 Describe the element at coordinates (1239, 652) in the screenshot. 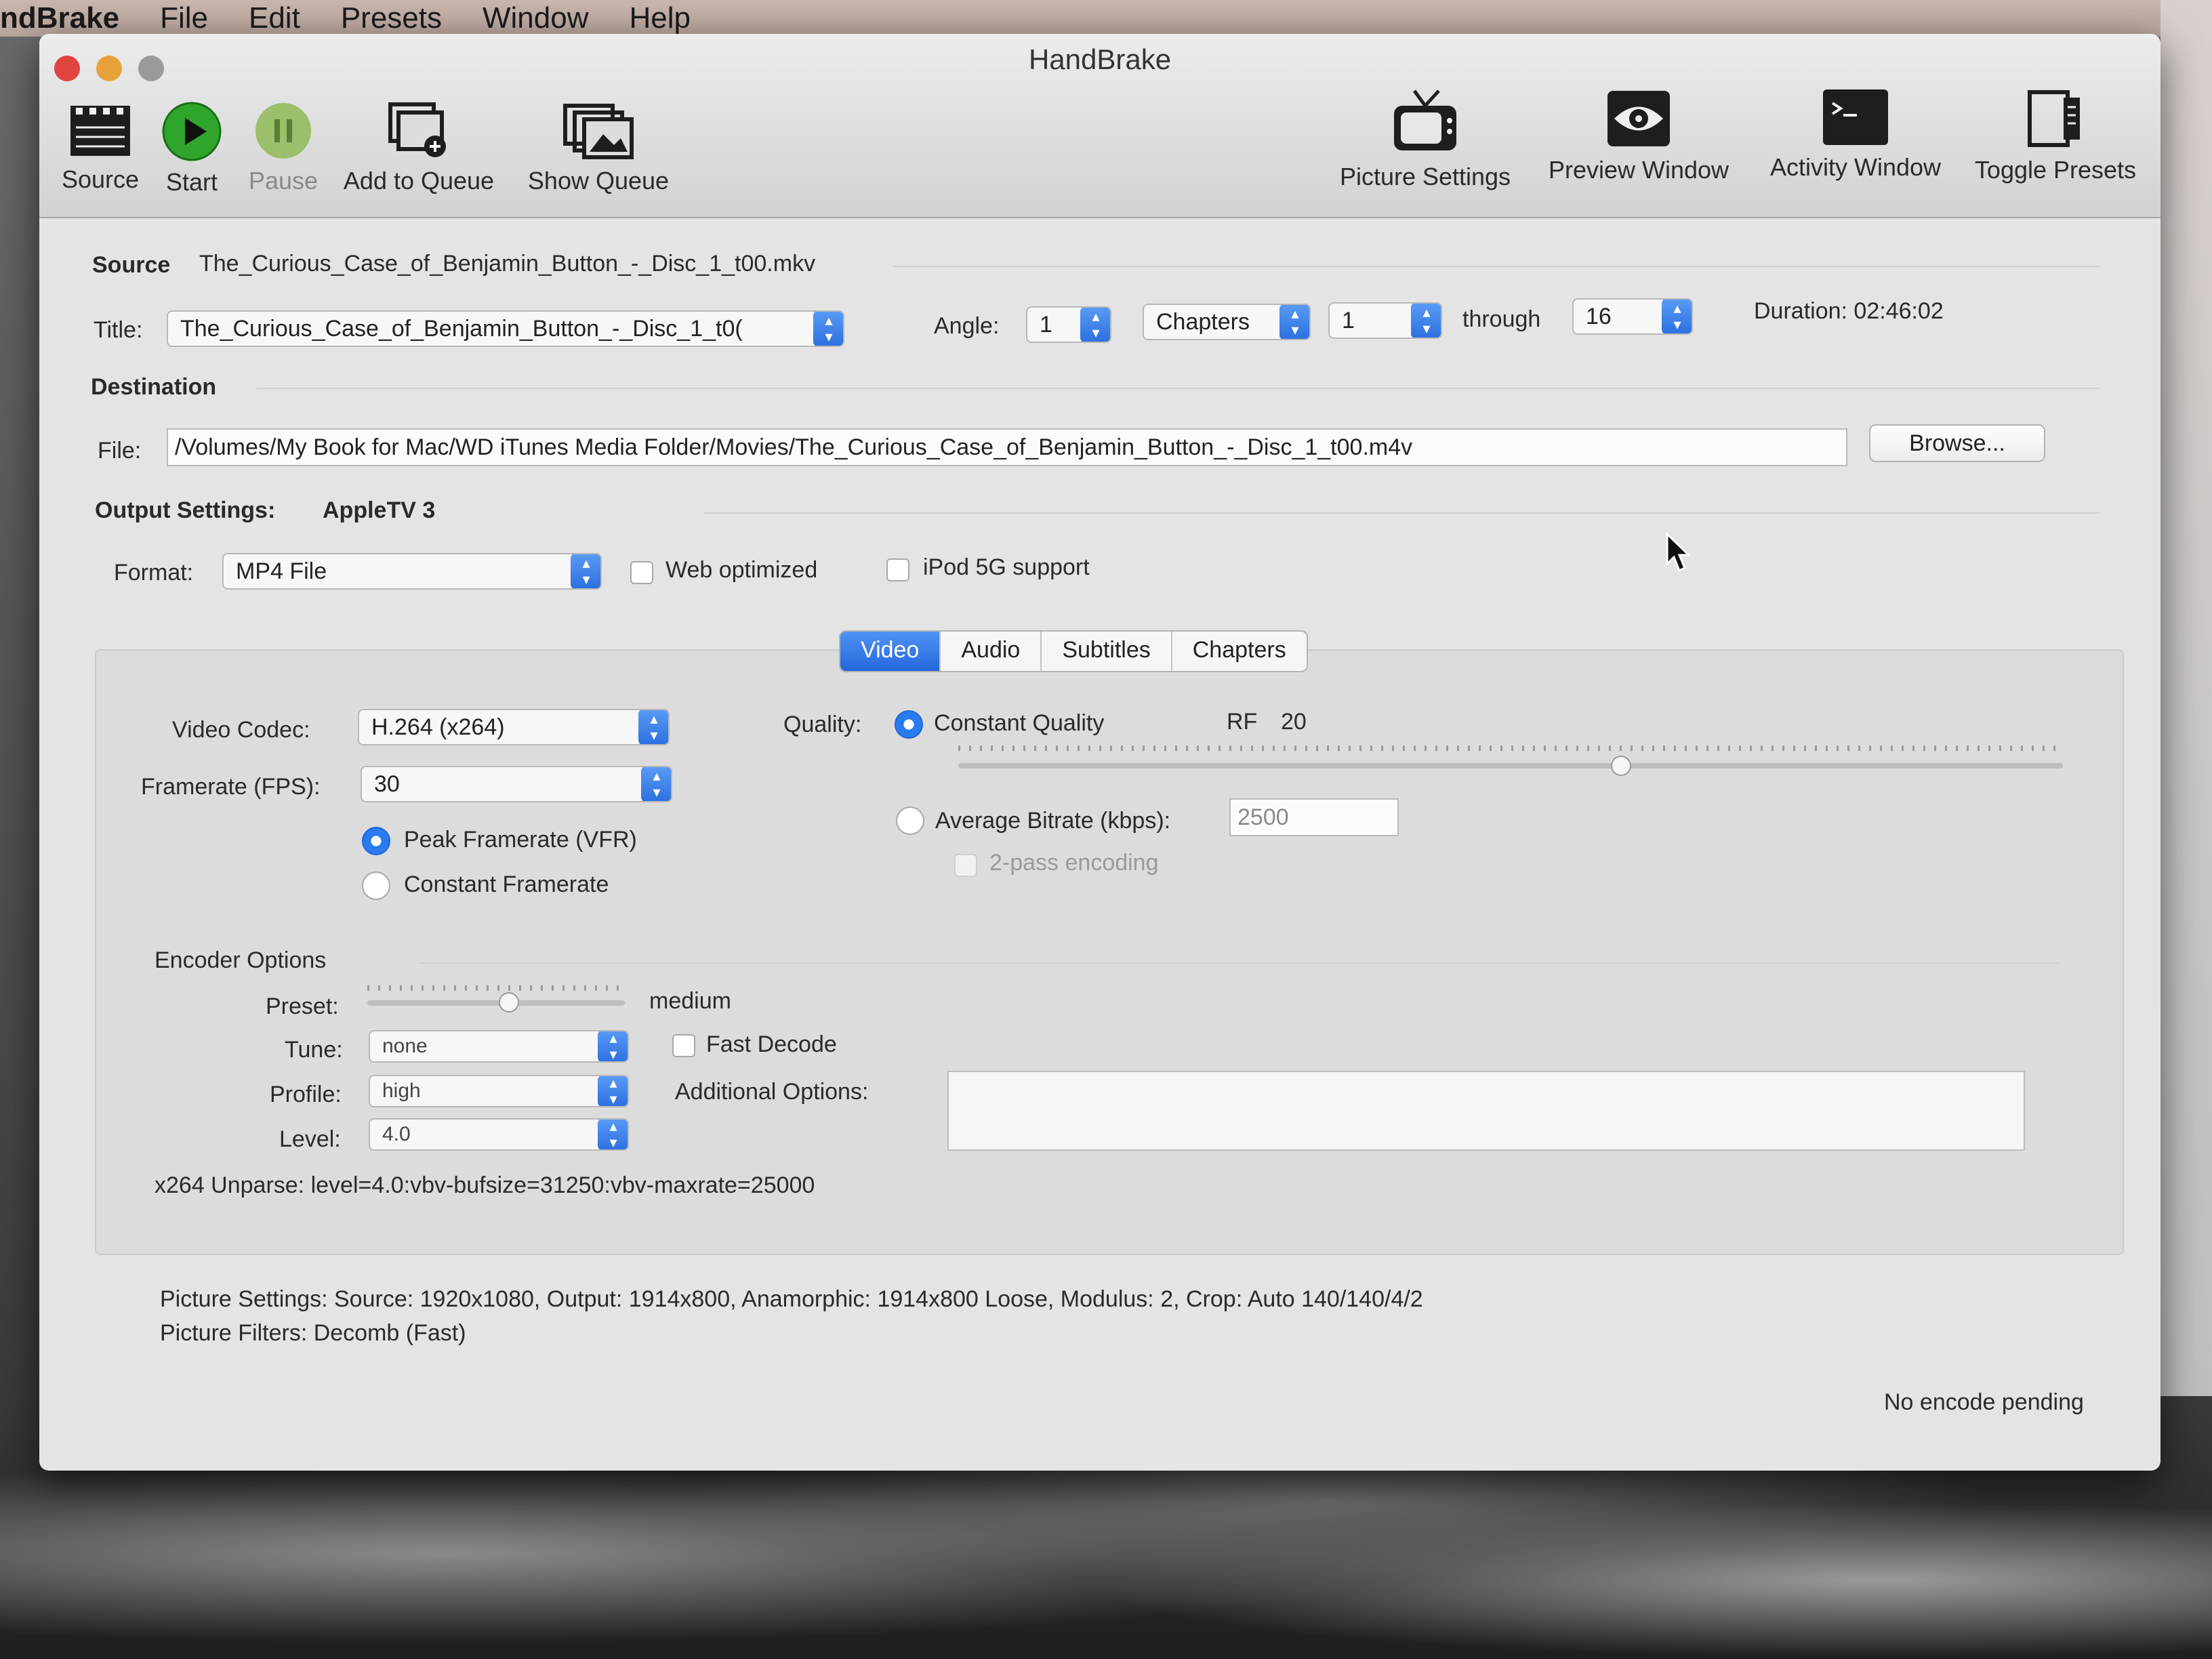

I see `tab-chapters: Chapters` at that location.